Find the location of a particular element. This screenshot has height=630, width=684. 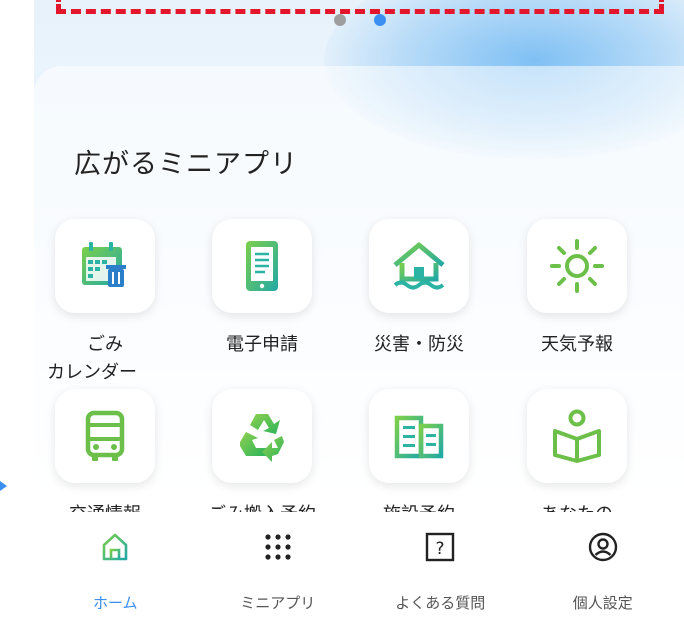

bus-icon is located at coordinates (105, 435).